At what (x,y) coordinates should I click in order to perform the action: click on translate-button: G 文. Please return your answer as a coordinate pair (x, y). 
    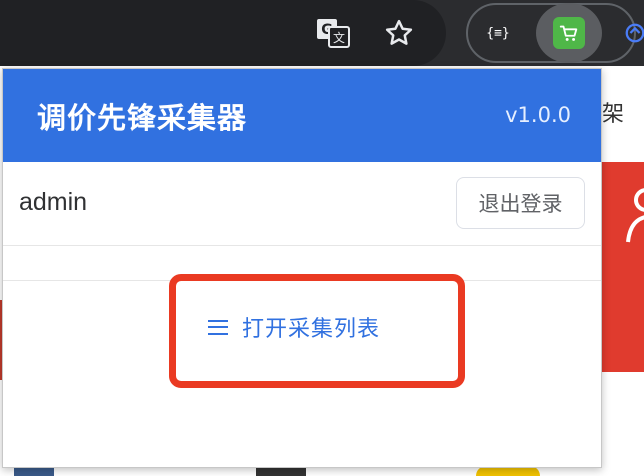
    Looking at the image, I should click on (333, 33).